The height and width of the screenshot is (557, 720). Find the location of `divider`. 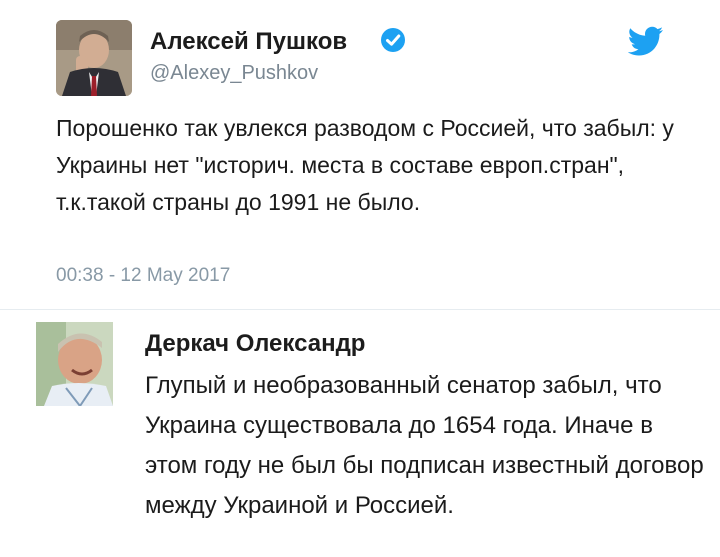

divider is located at coordinates (360, 309).